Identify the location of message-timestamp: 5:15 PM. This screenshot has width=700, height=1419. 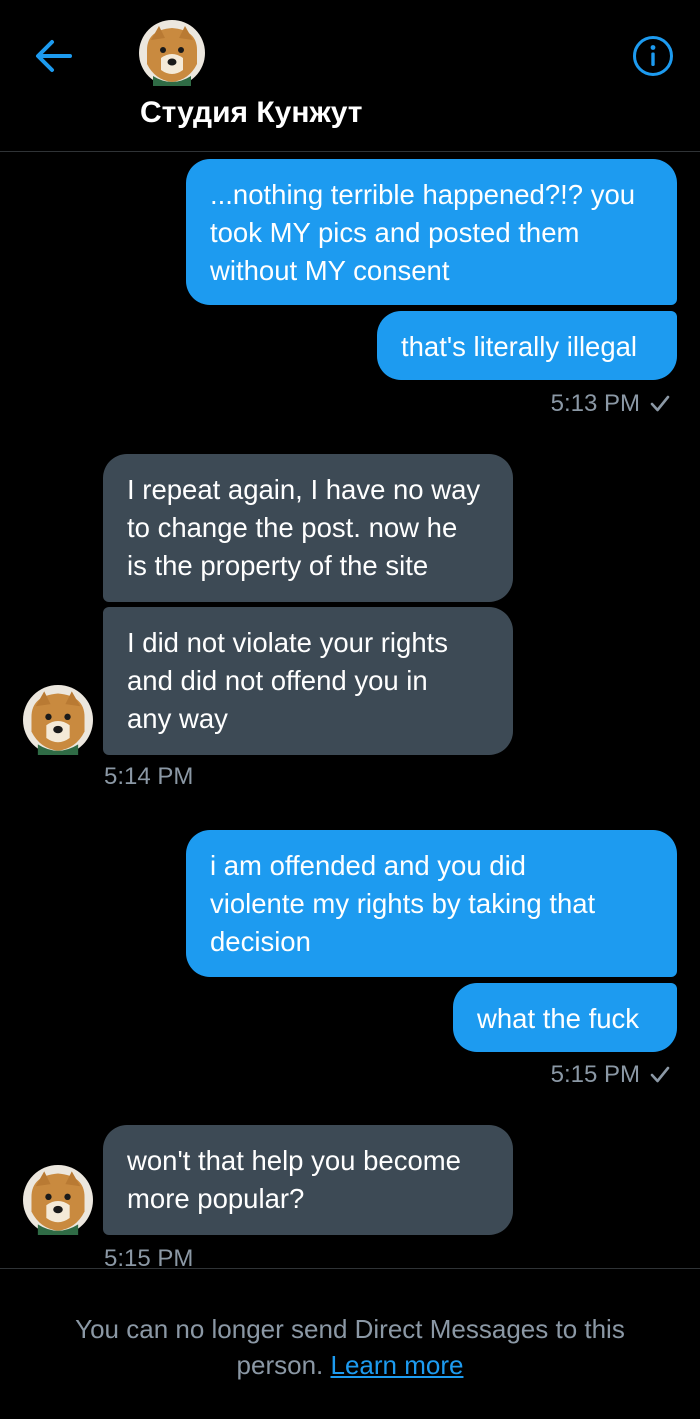
(610, 1075).